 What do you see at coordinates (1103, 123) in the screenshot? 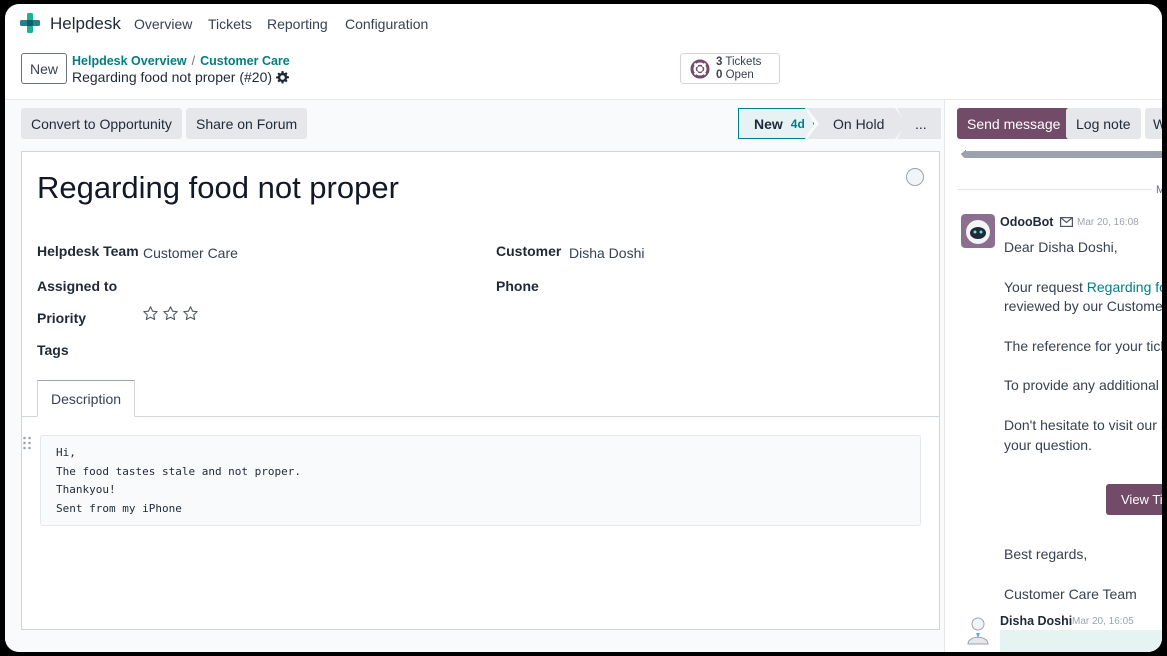
I see `log-note-button: Log note` at bounding box center [1103, 123].